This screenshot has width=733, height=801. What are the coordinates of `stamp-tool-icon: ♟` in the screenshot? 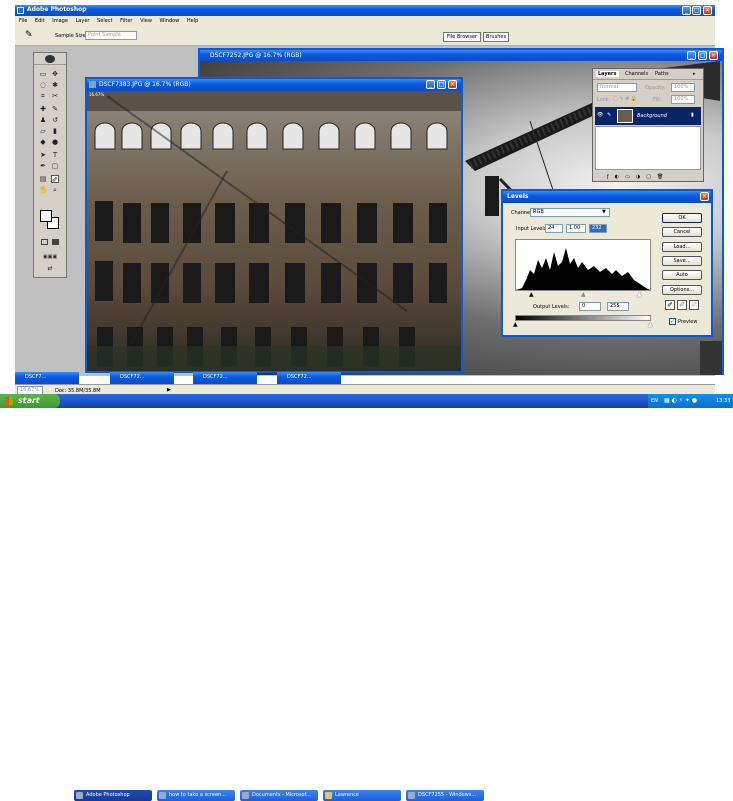 It's located at (43, 120).